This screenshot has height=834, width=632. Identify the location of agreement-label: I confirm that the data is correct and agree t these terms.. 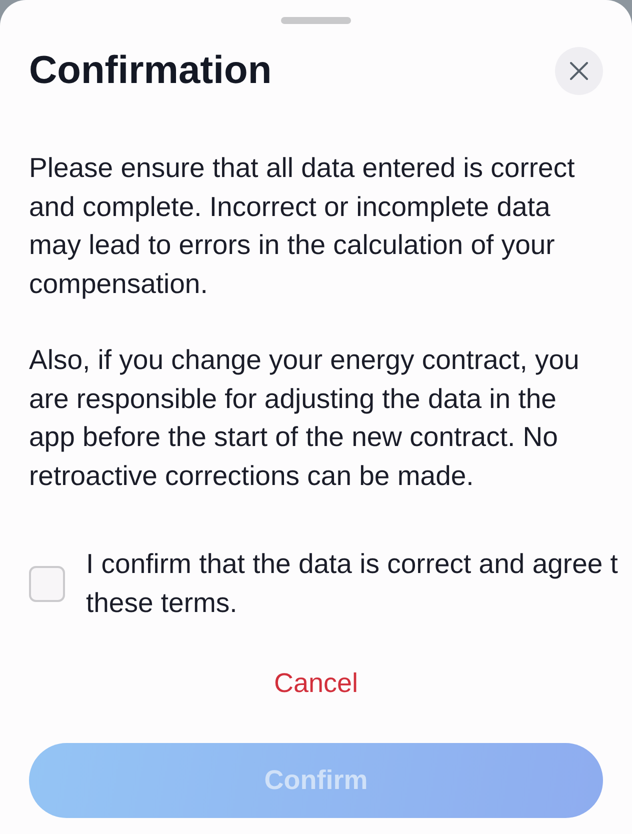
(352, 583).